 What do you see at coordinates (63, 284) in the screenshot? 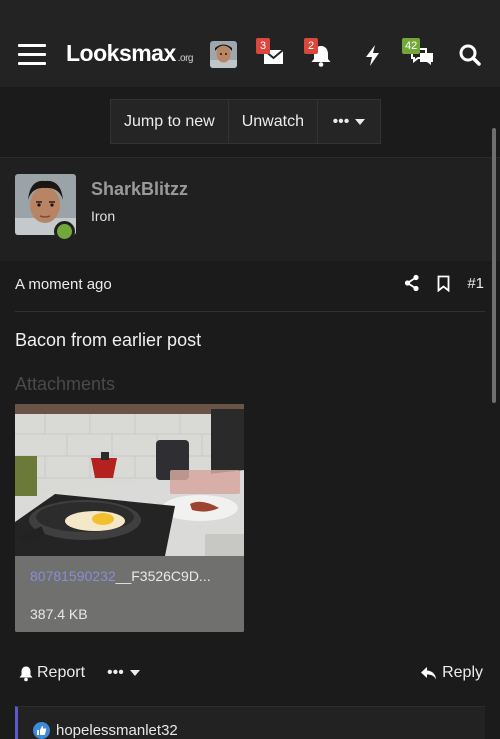
I see `post-timestamp: A moment ago` at bounding box center [63, 284].